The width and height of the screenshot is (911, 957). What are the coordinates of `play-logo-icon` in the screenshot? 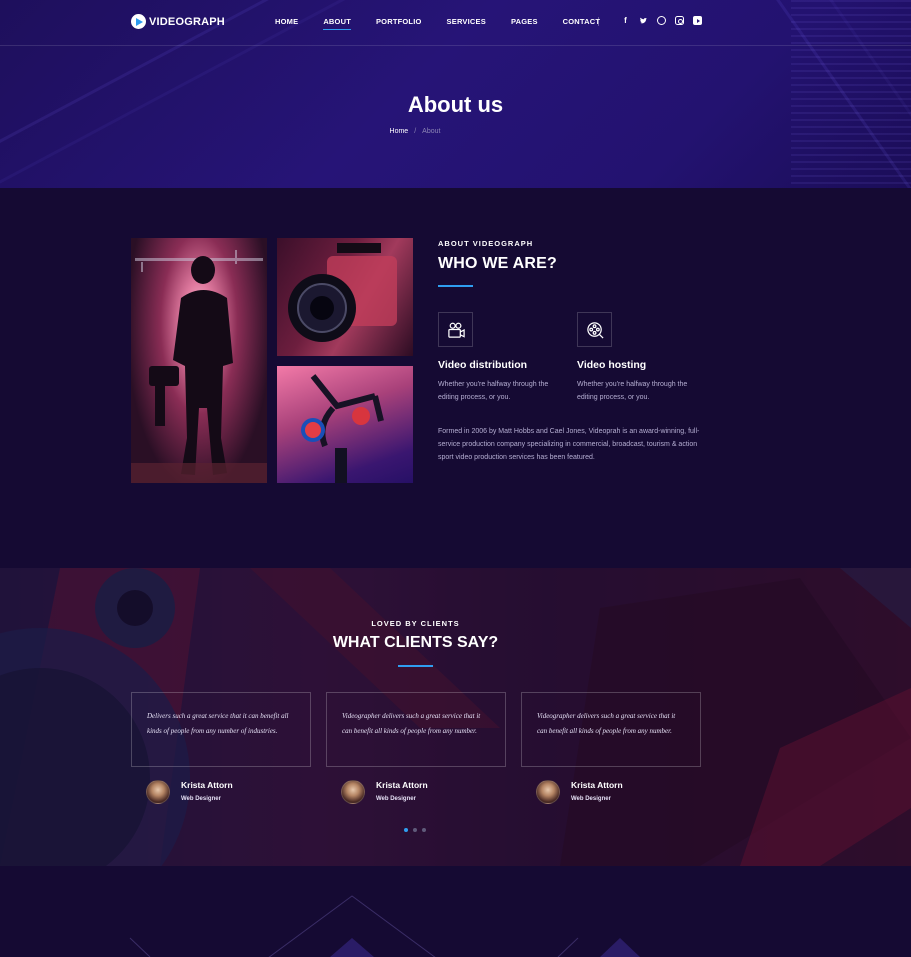 It's located at (138, 21).